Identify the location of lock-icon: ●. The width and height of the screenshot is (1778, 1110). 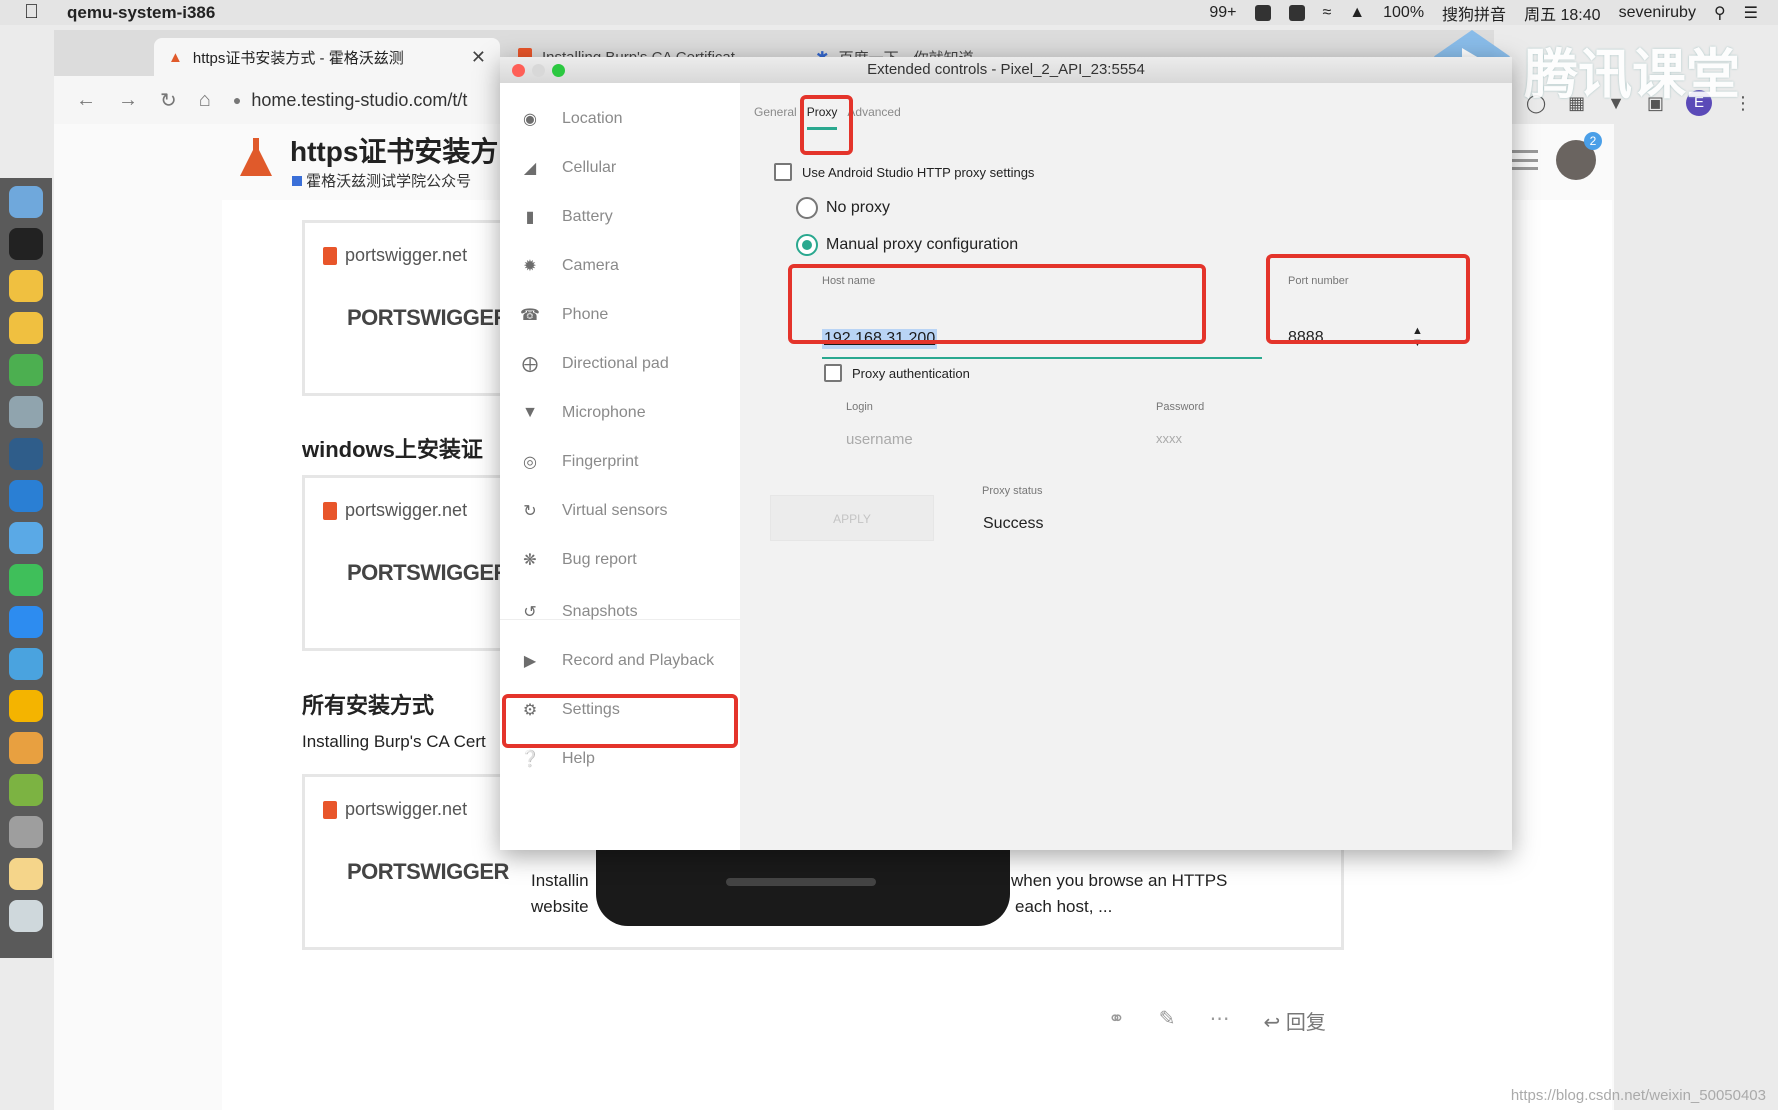
(237, 100).